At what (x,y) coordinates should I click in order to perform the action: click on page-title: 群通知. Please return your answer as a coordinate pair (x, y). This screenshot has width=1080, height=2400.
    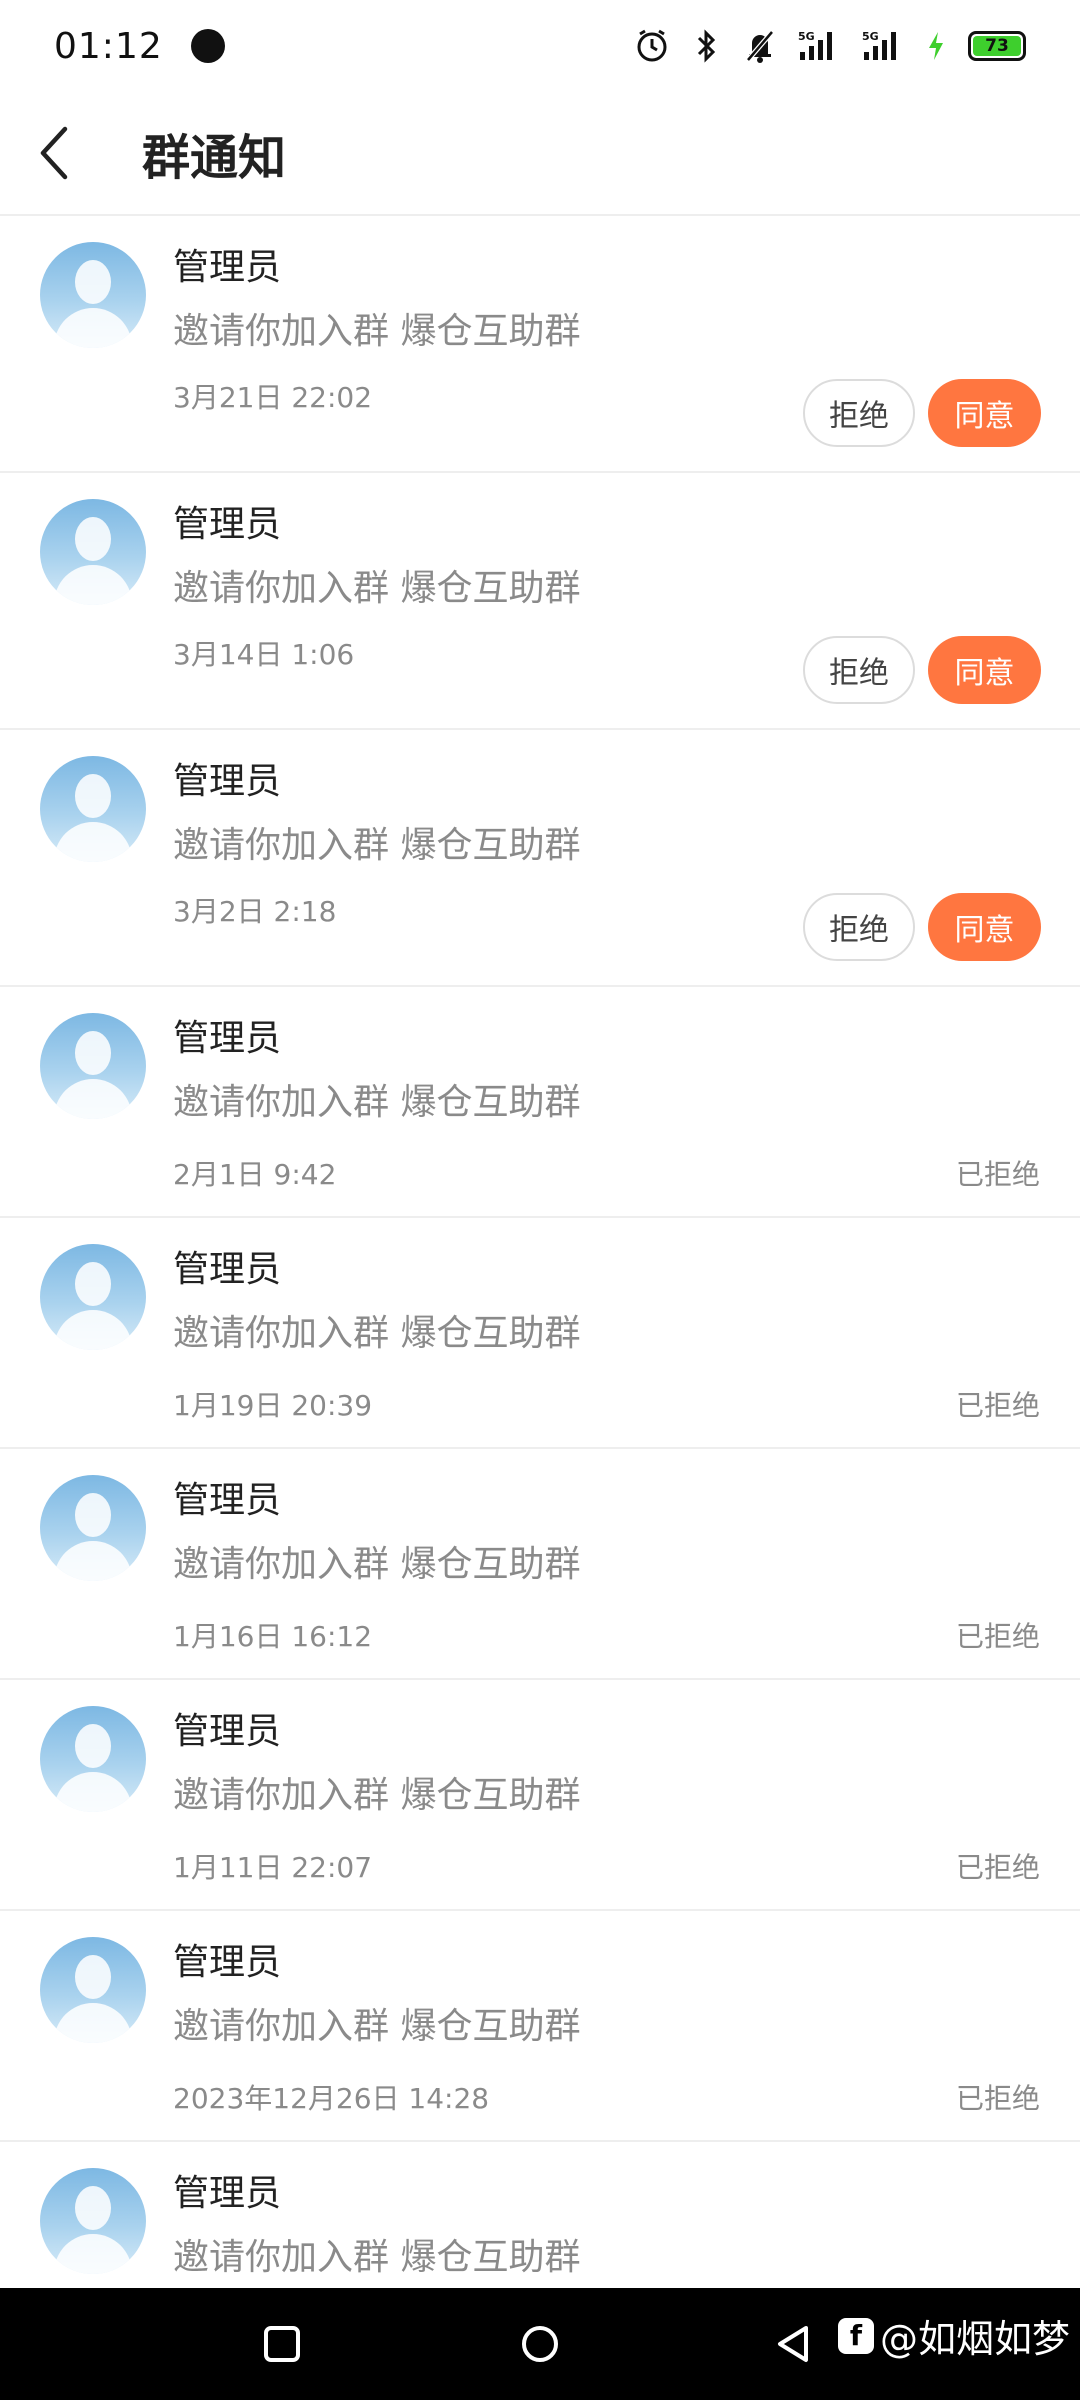
    Looking at the image, I should click on (214, 158).